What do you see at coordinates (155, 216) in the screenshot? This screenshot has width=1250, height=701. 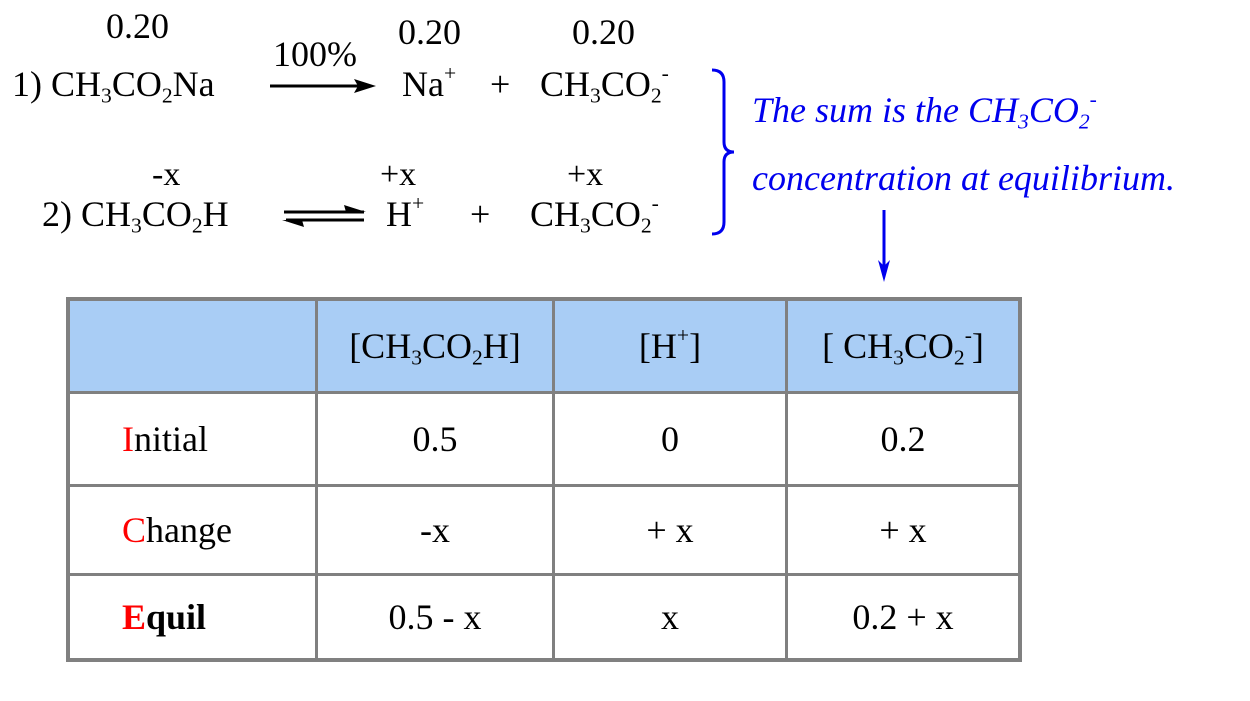 I see `reactant-acetic-acid: CH3CO2H` at bounding box center [155, 216].